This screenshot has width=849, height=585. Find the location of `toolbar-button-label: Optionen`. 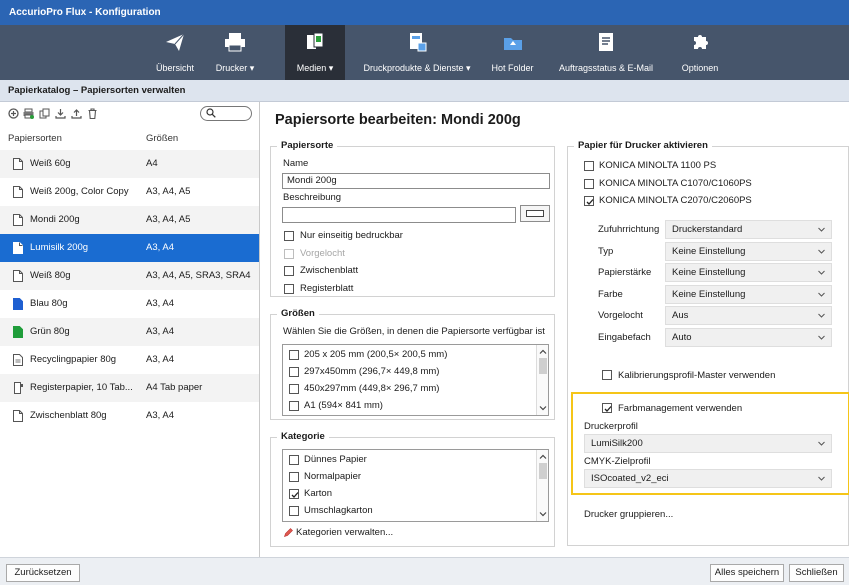

toolbar-button-label: Optionen is located at coordinates (700, 68).